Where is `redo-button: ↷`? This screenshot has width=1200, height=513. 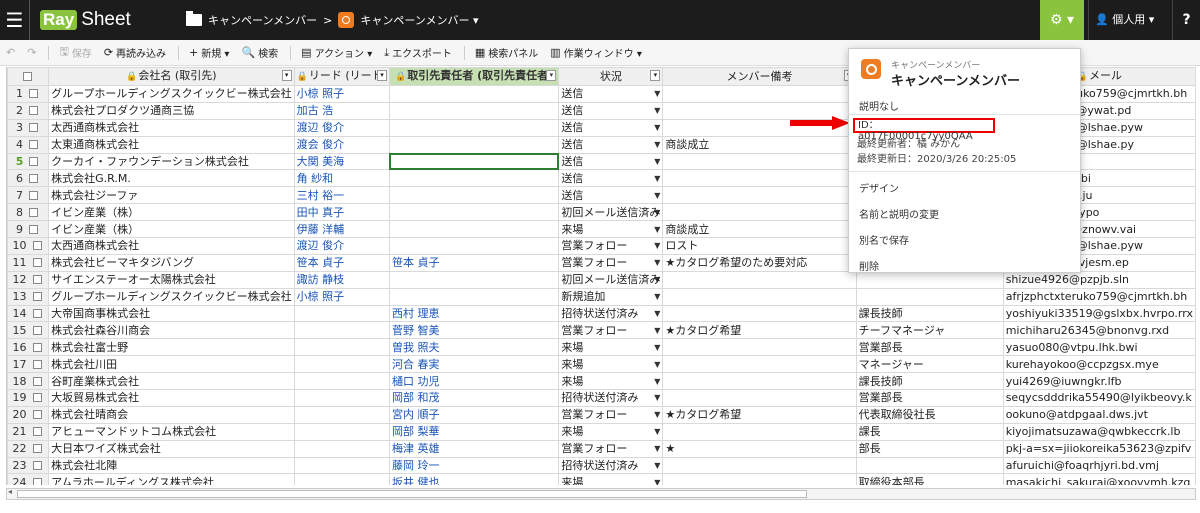
redo-button: ↷ is located at coordinates (31, 52).